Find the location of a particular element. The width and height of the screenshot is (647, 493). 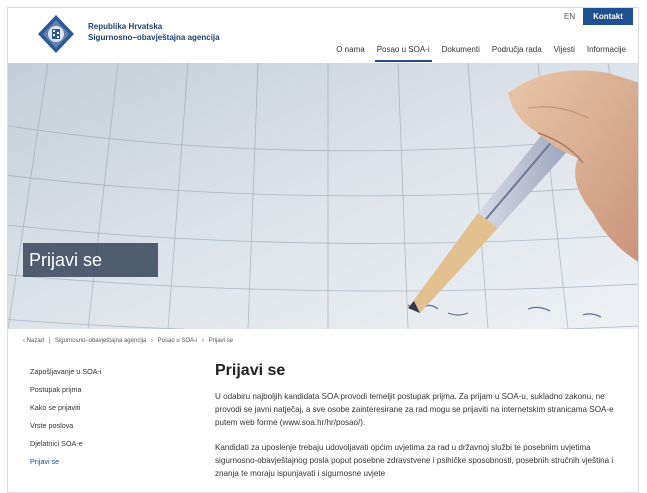

language-switch-en: EN is located at coordinates (569, 16).